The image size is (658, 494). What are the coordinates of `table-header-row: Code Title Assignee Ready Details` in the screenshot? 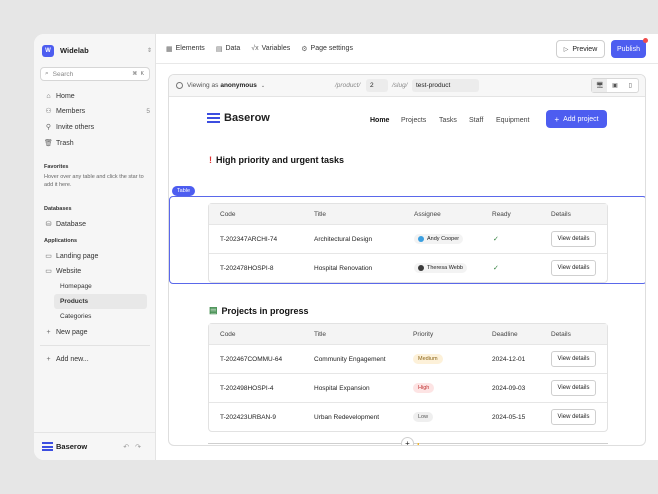 It's located at (408, 214).